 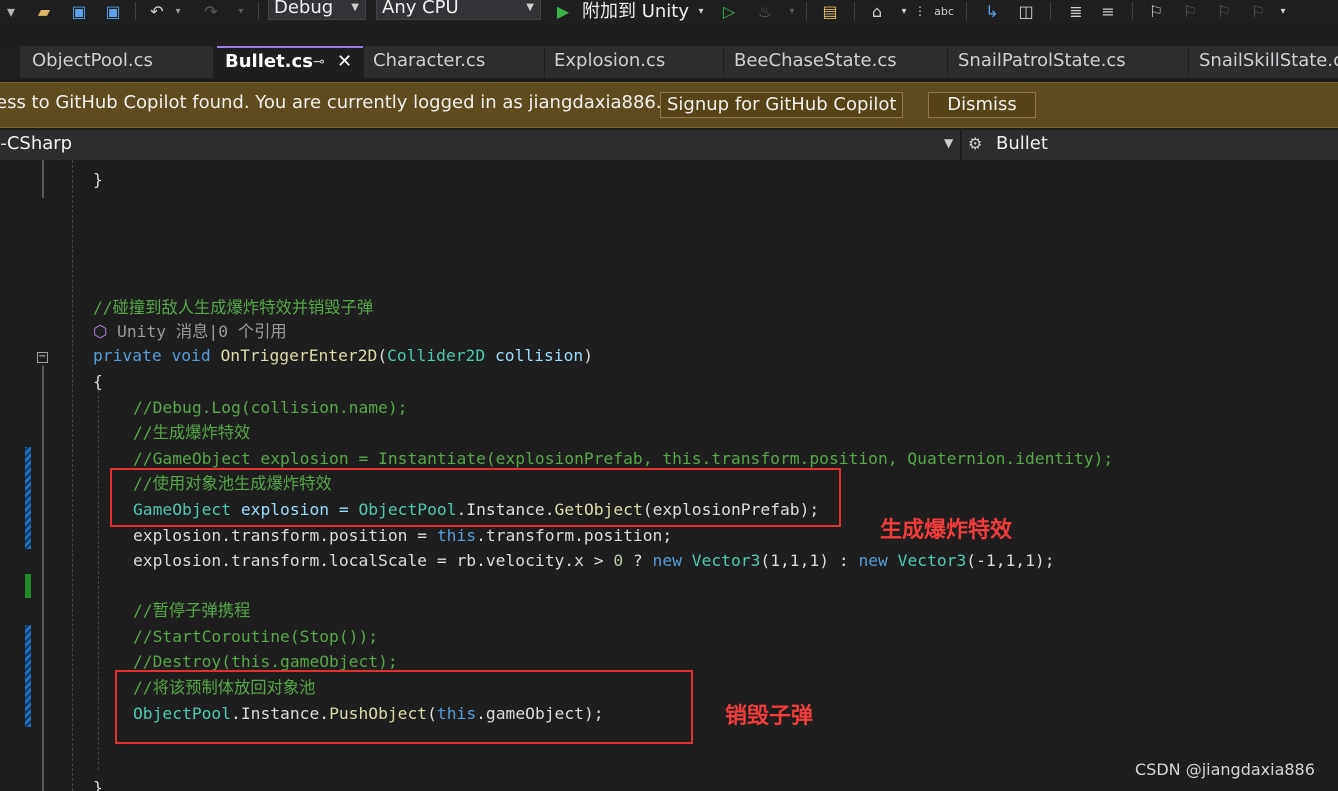 I want to click on code-comment-generate: //生成爆炸特效, so click(x=192, y=432).